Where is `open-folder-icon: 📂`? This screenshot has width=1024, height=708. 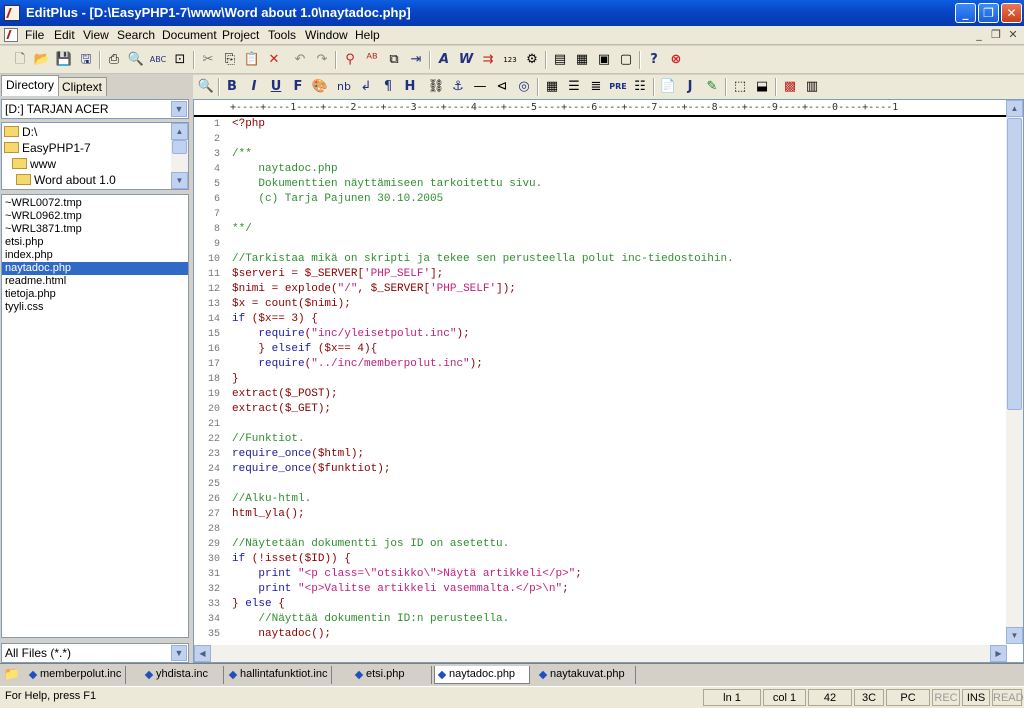
open-folder-icon: 📂 is located at coordinates (42, 60).